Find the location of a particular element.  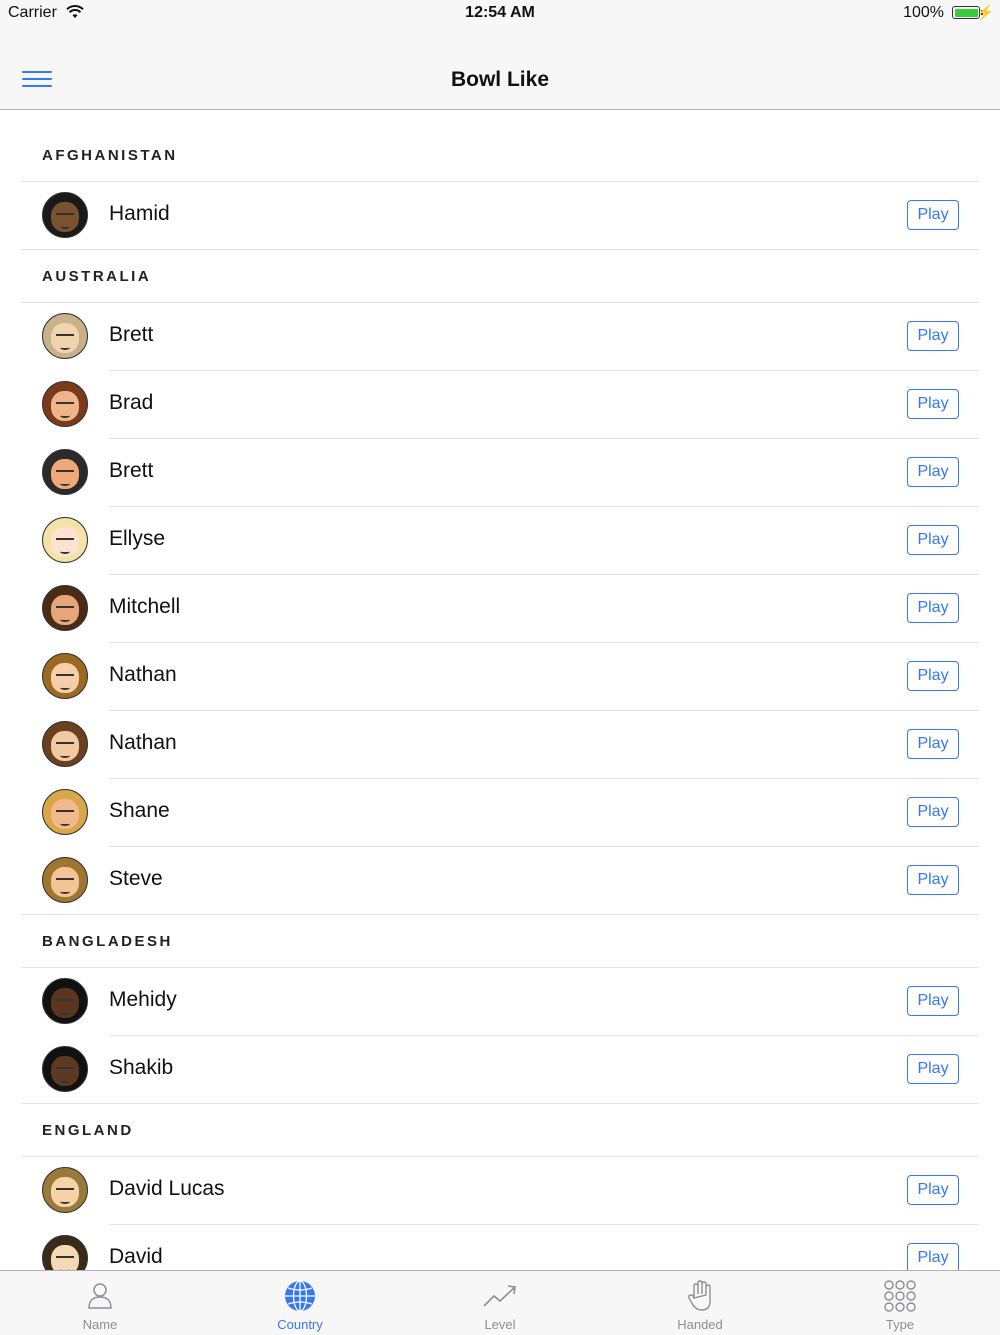

tab-label-type: Type is located at coordinates (900, 1324).